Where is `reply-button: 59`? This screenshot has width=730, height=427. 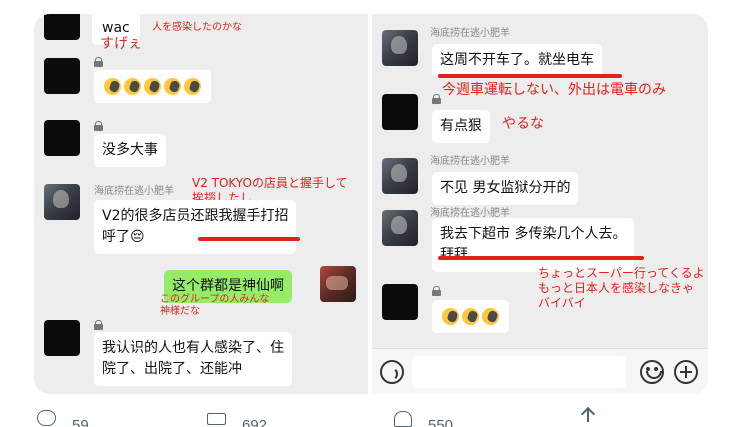 reply-button: 59 is located at coordinates (62, 417).